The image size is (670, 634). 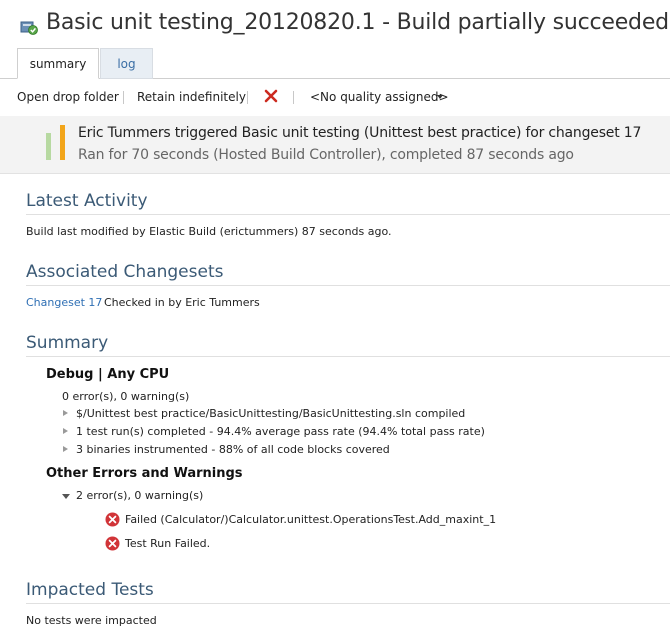 I want to click on collapse-arrow-icon, so click(x=66, y=496).